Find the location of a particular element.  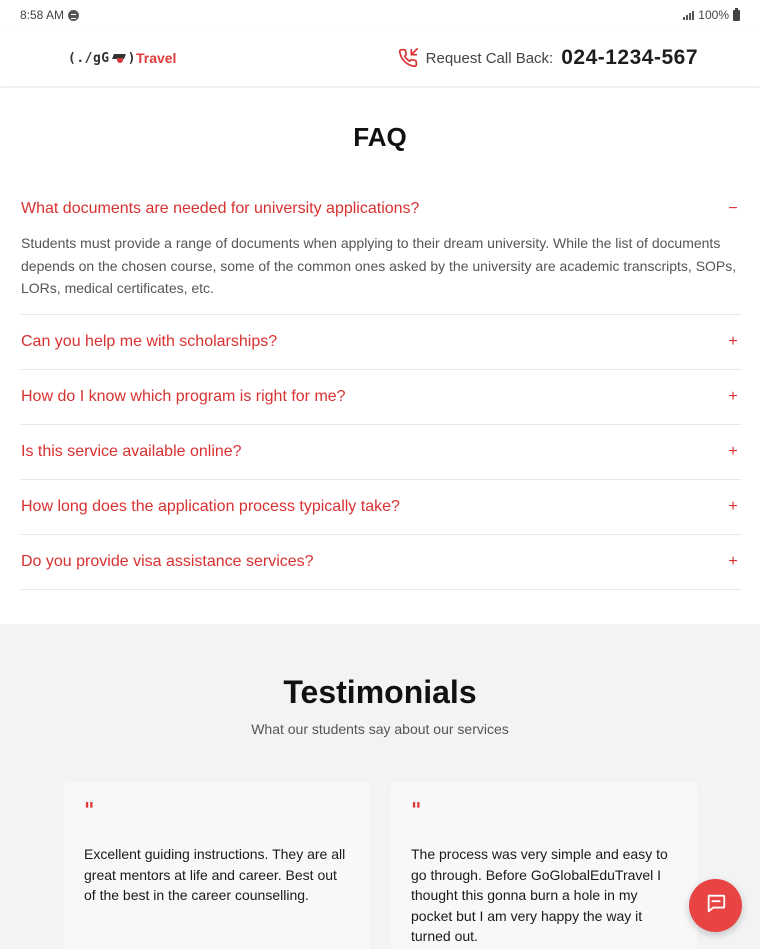

status-right: 100% is located at coordinates (711, 14).